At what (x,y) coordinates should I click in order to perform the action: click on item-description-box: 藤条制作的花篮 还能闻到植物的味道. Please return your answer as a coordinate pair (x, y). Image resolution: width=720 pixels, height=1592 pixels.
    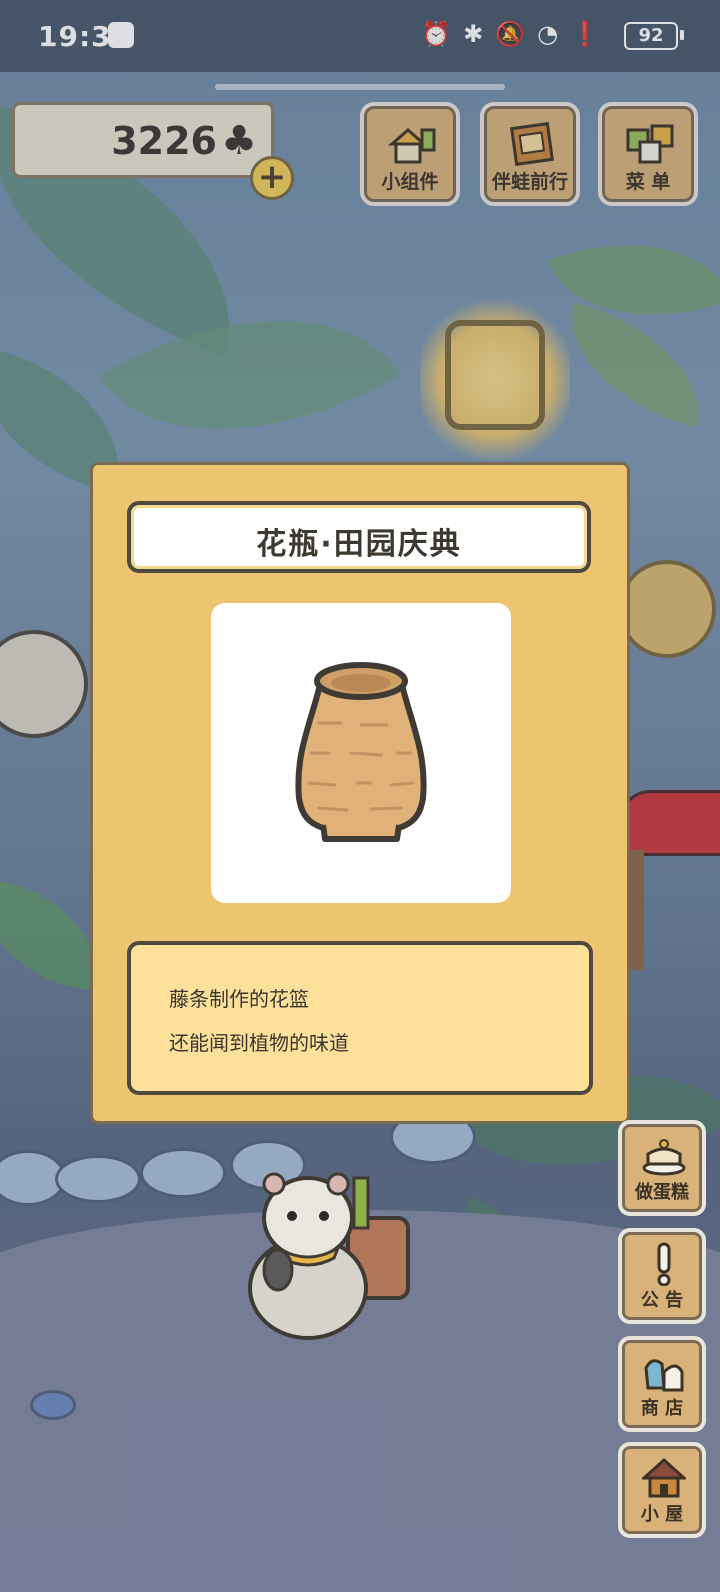
    Looking at the image, I should click on (360, 1018).